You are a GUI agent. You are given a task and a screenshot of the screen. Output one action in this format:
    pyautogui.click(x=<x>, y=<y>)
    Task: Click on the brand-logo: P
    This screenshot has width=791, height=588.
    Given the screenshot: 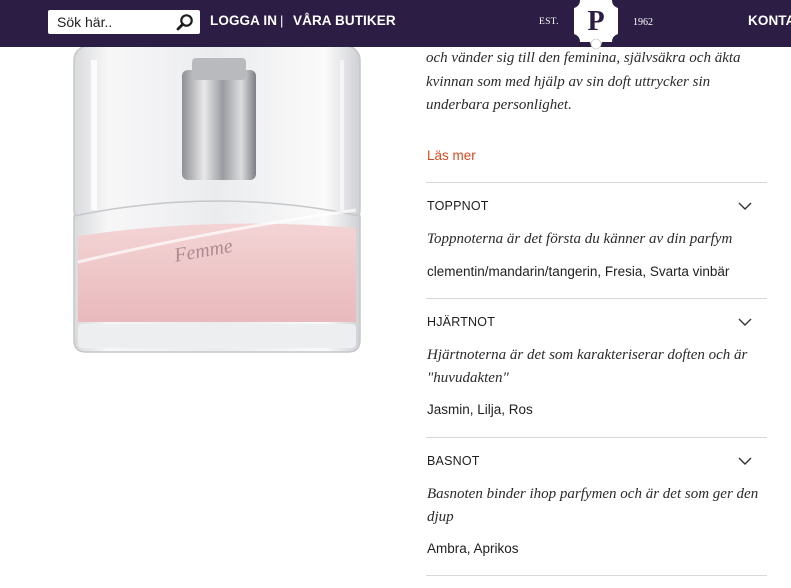 What is the action you would take?
    pyautogui.click(x=596, y=27)
    